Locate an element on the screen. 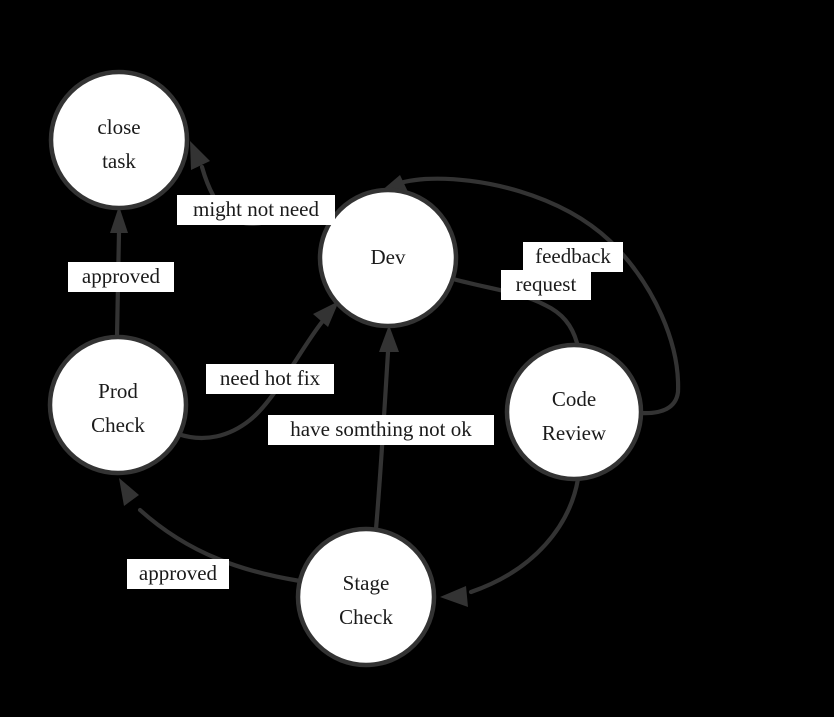  node-dev: Dev is located at coordinates (388, 258).